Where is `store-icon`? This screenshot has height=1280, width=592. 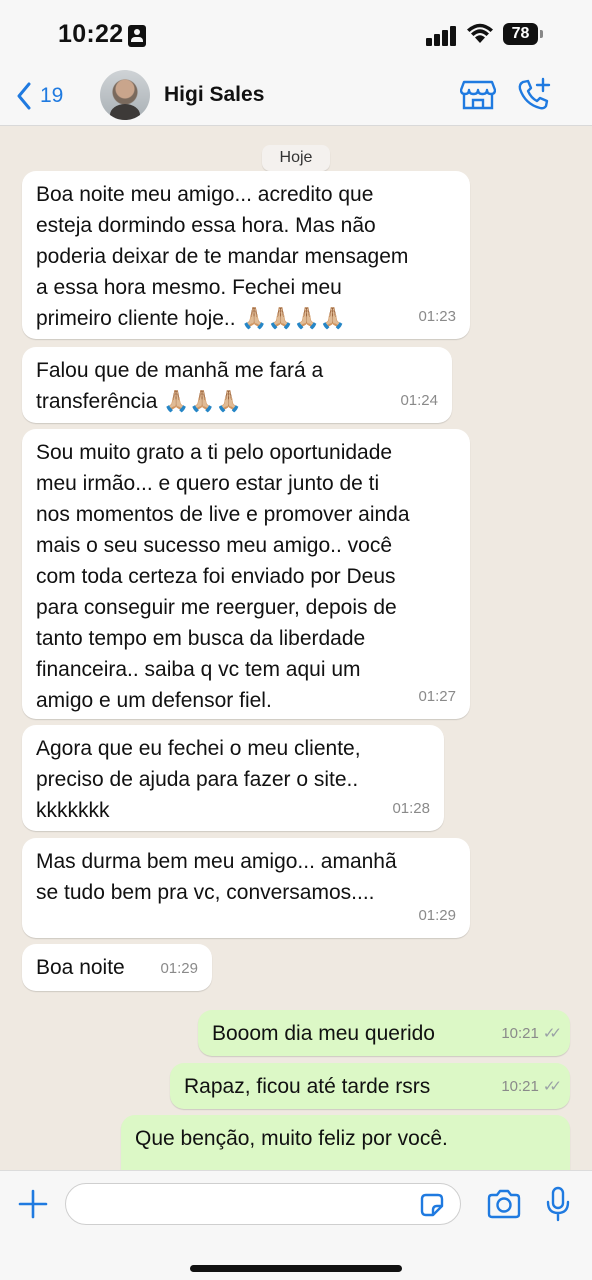
store-icon is located at coordinates (478, 95).